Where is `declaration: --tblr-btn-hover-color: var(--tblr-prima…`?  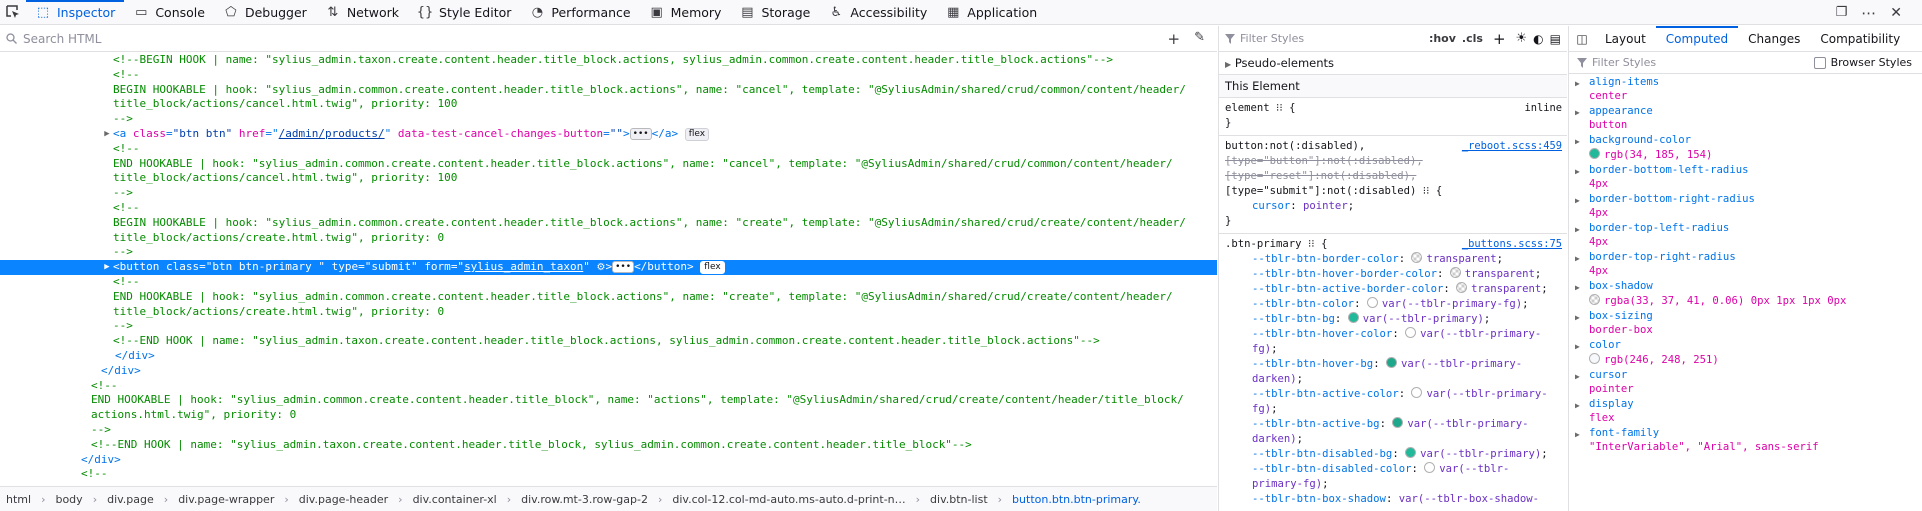 declaration: --tblr-btn-hover-color: var(--tblr-prima… is located at coordinates (1393, 342).